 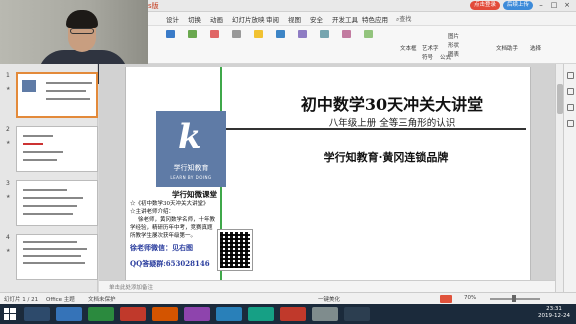 I want to click on upload-button: 后续上传, so click(x=517, y=5).